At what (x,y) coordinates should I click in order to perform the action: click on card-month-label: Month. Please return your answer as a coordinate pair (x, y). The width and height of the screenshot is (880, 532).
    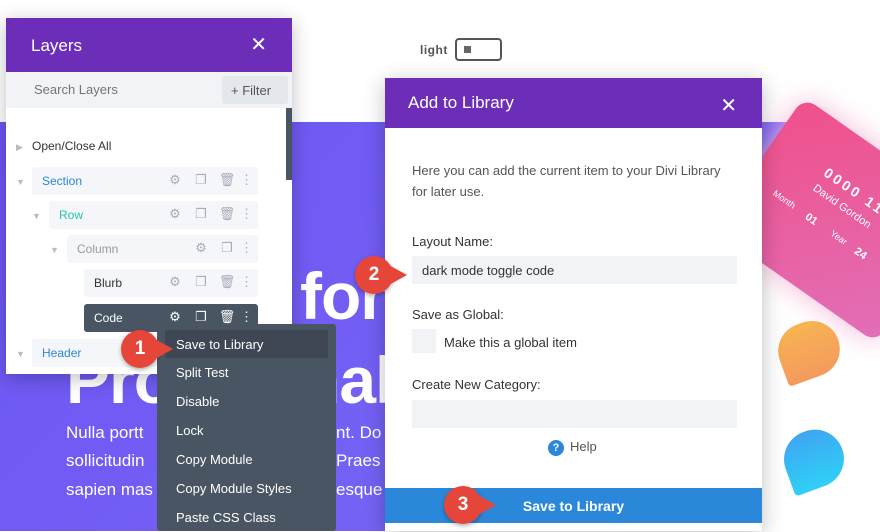
    Looking at the image, I should click on (784, 199).